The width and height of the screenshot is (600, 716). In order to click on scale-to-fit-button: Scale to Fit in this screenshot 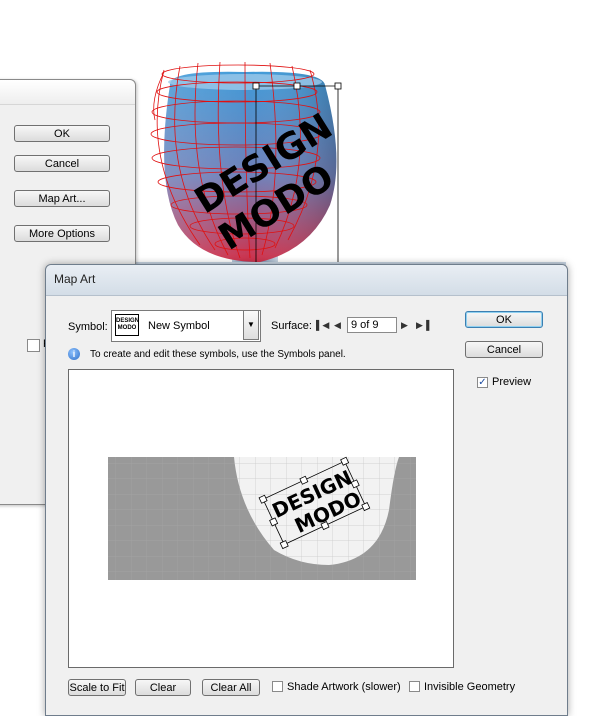, I will do `click(97, 687)`.